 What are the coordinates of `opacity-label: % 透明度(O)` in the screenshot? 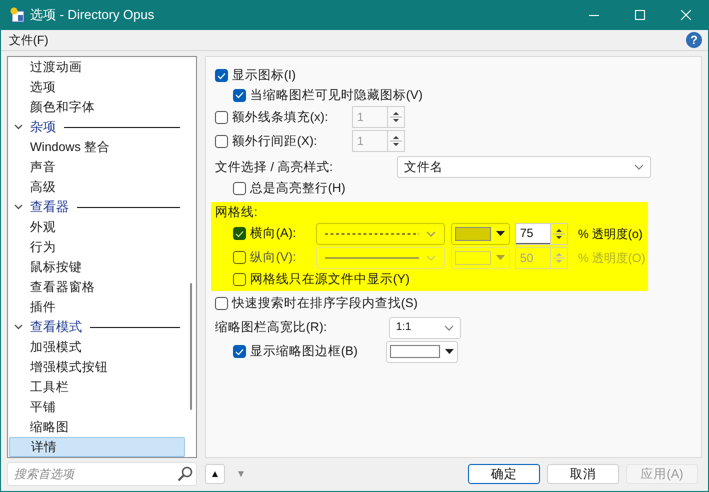 It's located at (612, 258).